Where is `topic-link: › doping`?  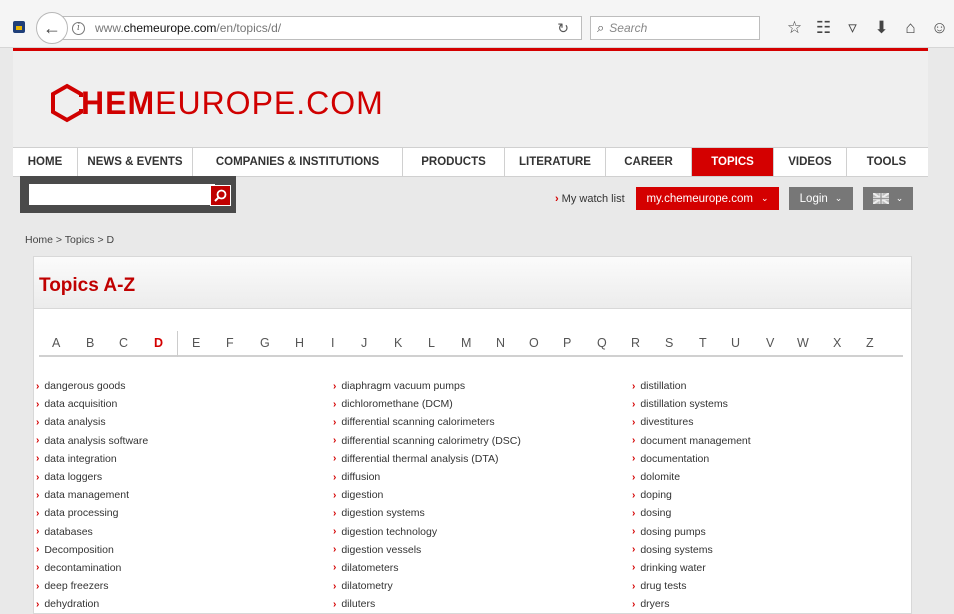
topic-link: › doping is located at coordinates (691, 495).